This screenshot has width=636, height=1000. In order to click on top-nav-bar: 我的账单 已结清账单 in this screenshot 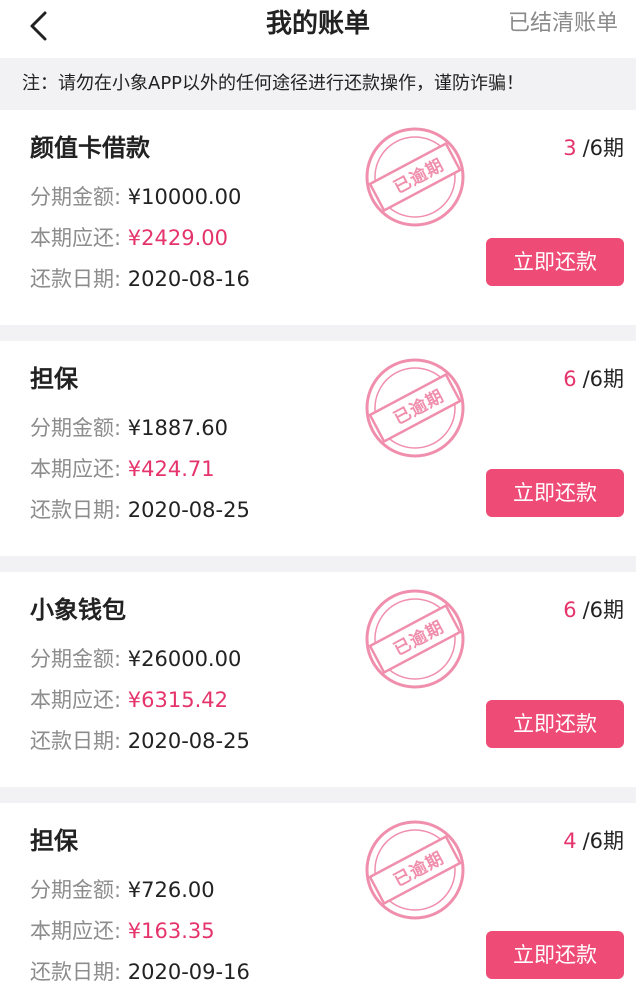, I will do `click(318, 29)`.